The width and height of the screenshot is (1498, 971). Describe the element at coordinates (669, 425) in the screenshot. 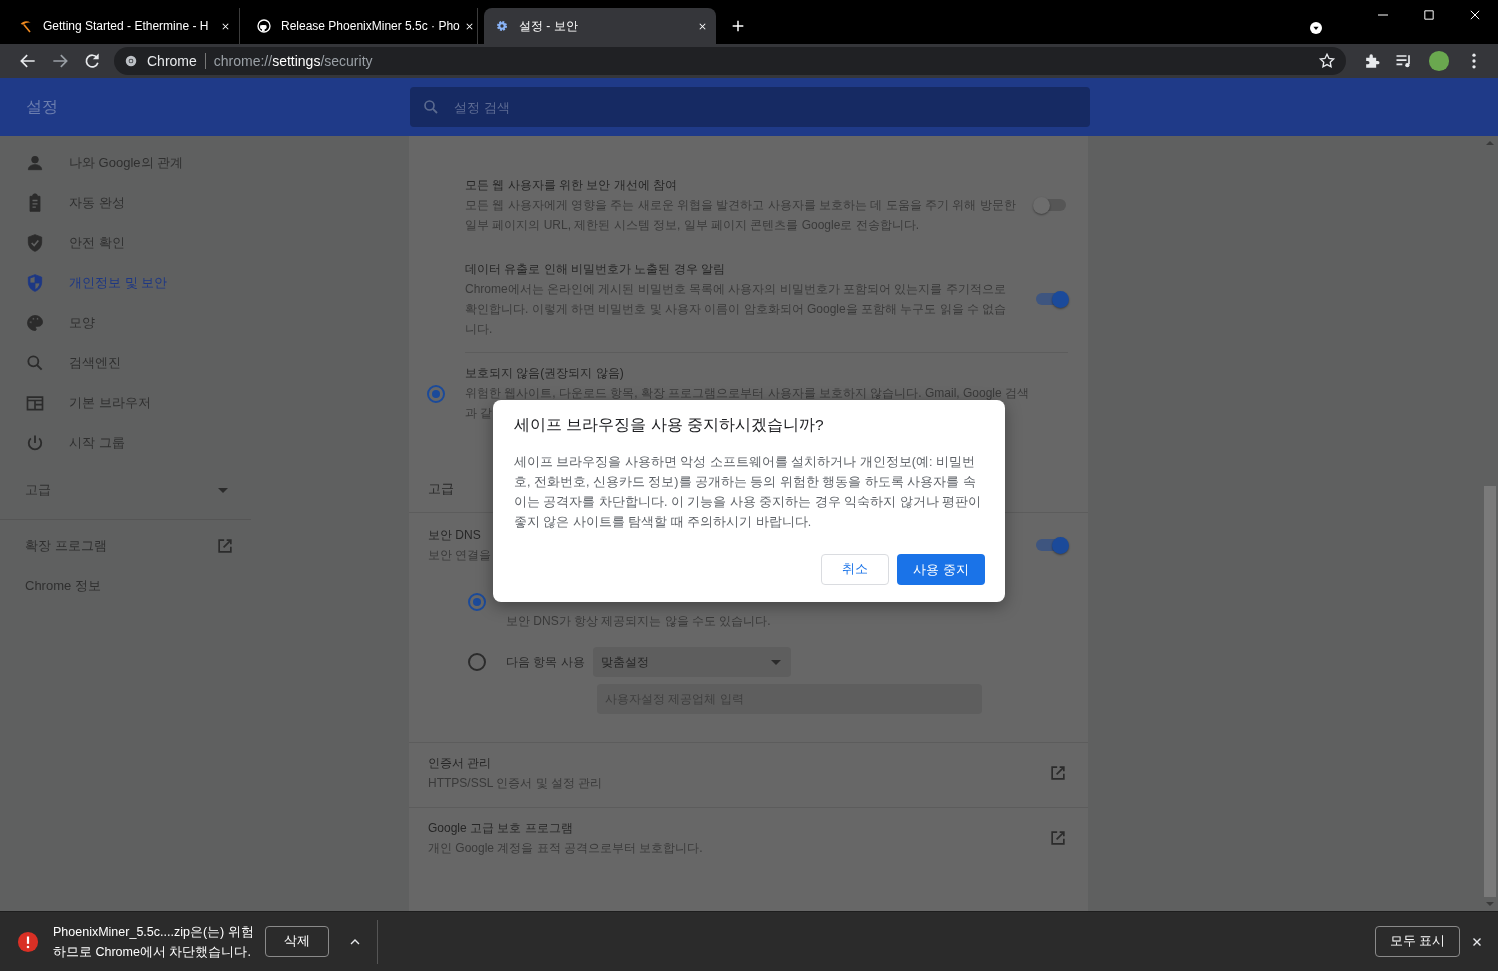

I see `dialog-title: 세이프 브라우징을 사용 중지하시겠습니까?` at that location.